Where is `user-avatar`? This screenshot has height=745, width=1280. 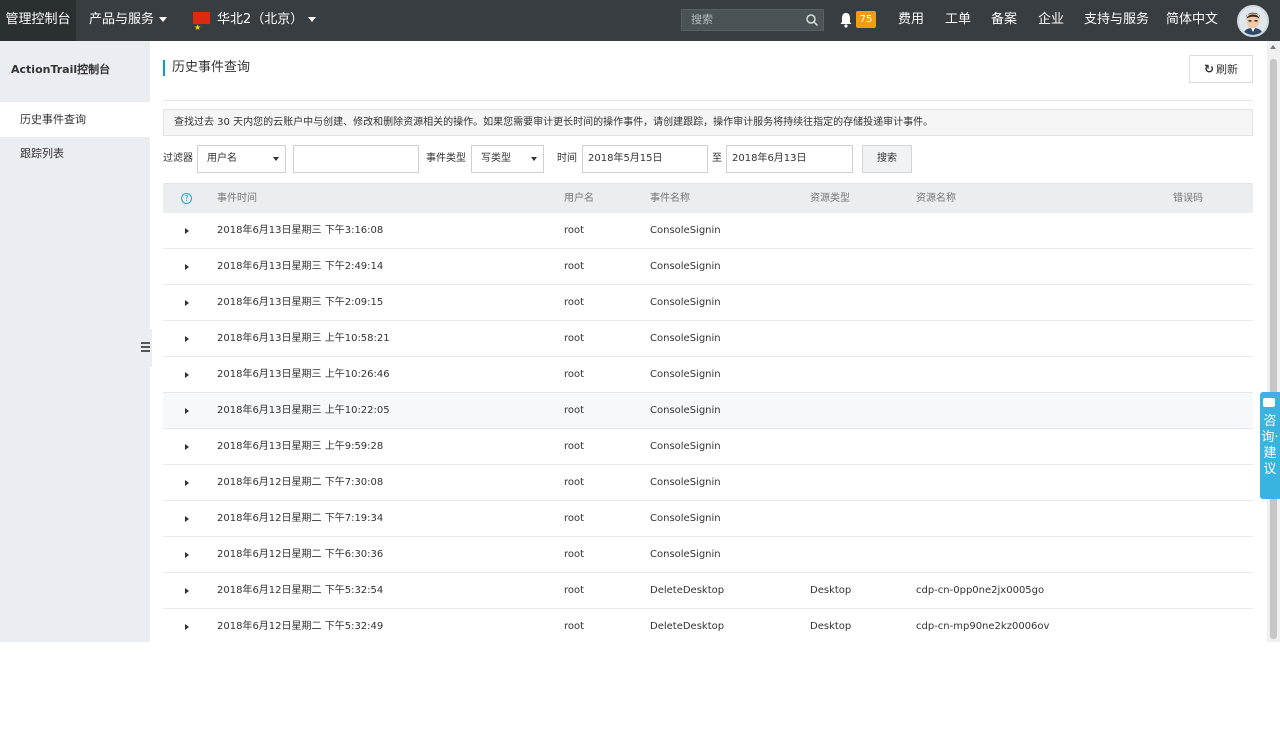 user-avatar is located at coordinates (1253, 21).